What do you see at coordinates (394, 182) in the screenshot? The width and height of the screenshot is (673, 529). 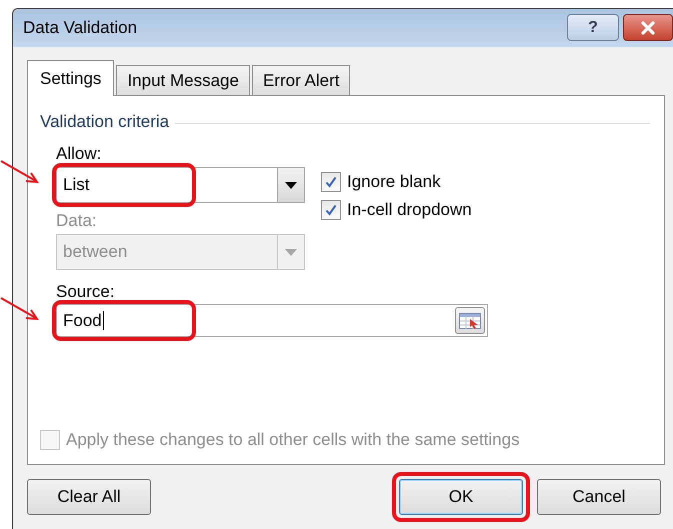 I see `checkbox-label: Ignore blank` at bounding box center [394, 182].